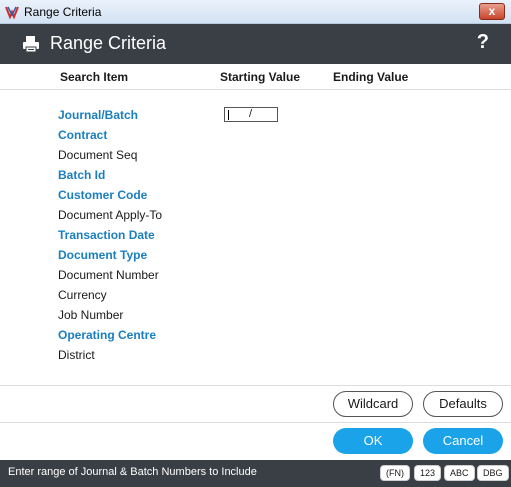  What do you see at coordinates (255, 44) in the screenshot?
I see `dialog-header: Range Criteria ?` at bounding box center [255, 44].